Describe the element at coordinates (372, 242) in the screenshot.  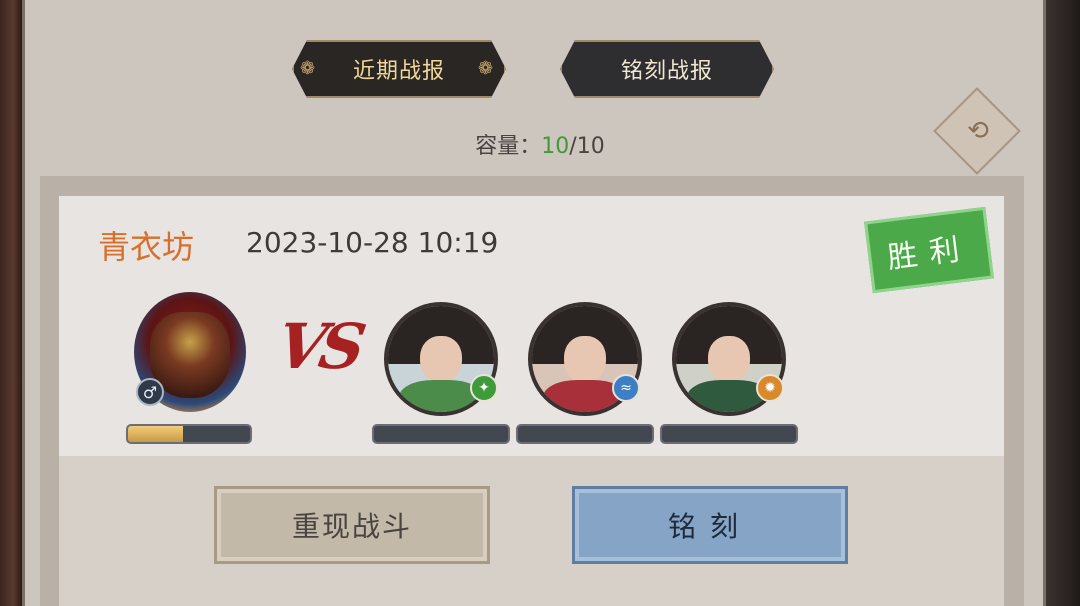
I see `battle-time: 2023-10-28 10:19` at that location.